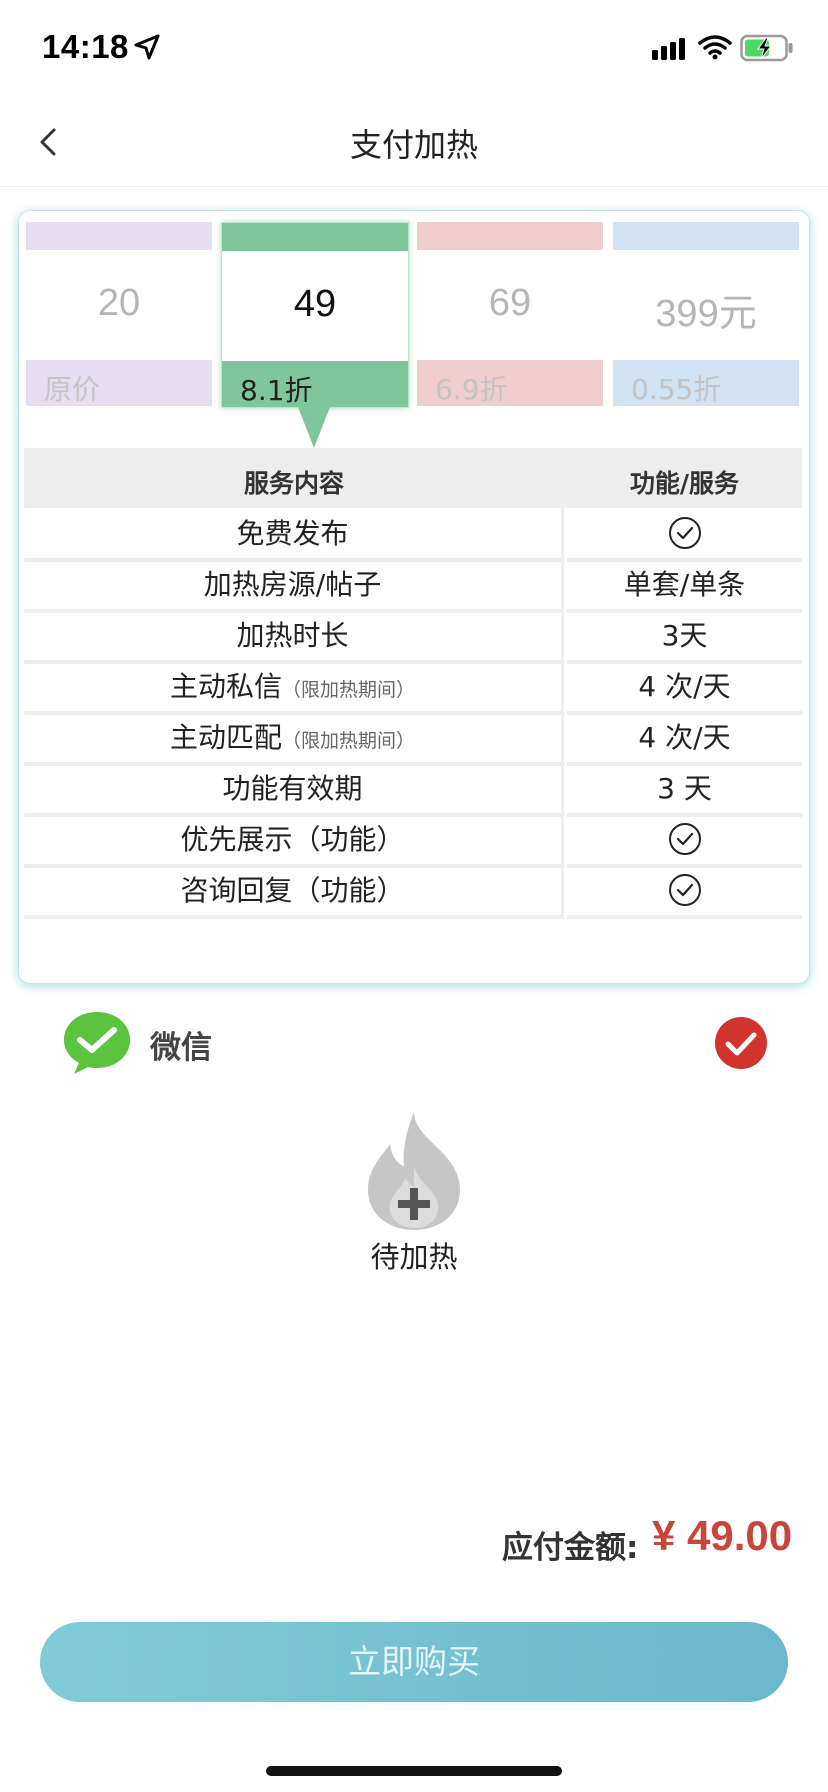 Image resolution: width=828 pixels, height=1792 pixels. What do you see at coordinates (315, 304) in the screenshot?
I see `tier-price: 49` at bounding box center [315, 304].